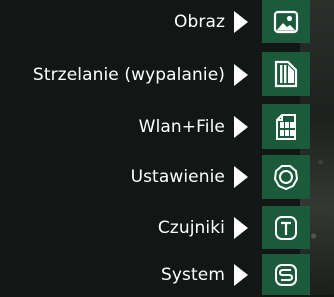 This screenshot has height=297, width=334. I want to click on system-icon, so click(286, 274).